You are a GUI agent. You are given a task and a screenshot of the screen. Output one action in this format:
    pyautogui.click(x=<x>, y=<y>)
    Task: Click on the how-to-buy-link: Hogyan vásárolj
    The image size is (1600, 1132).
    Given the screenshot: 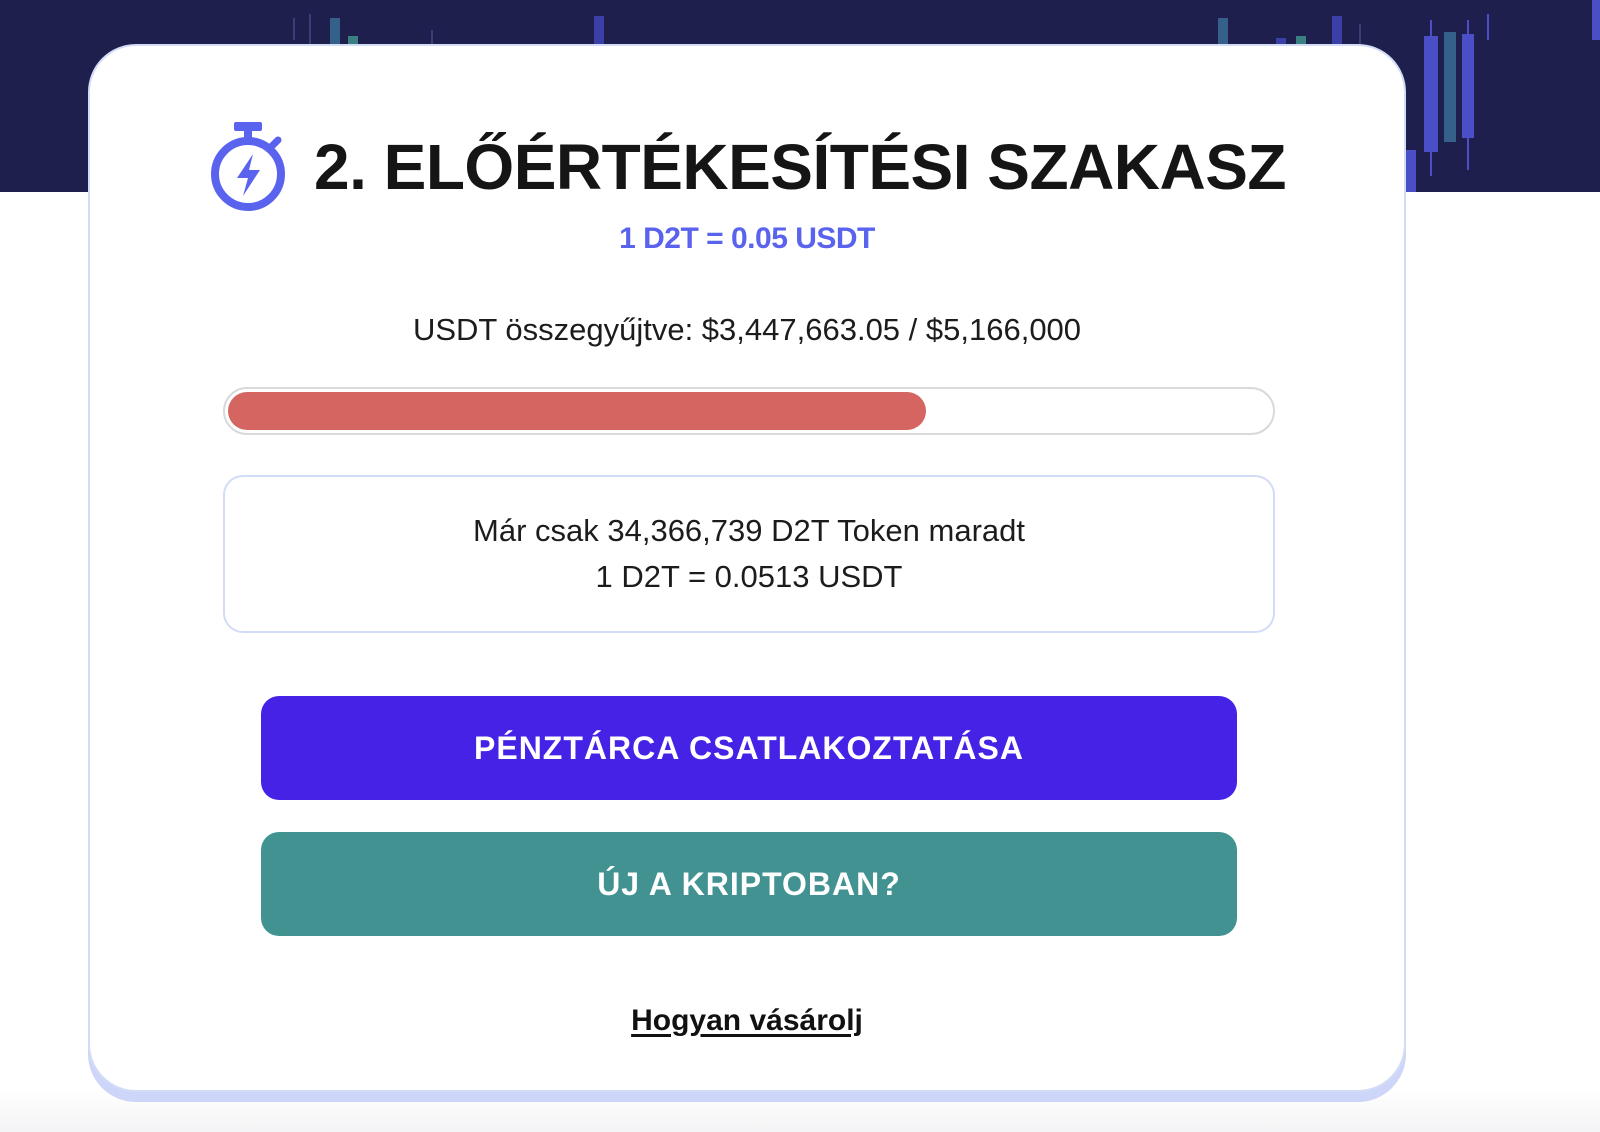 What is the action you would take?
    pyautogui.click(x=747, y=1020)
    